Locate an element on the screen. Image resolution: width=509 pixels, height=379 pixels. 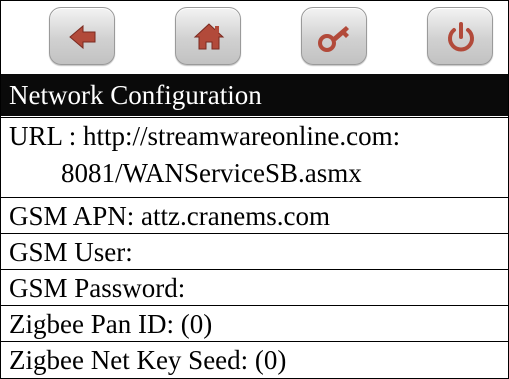
back-button is located at coordinates (82, 36).